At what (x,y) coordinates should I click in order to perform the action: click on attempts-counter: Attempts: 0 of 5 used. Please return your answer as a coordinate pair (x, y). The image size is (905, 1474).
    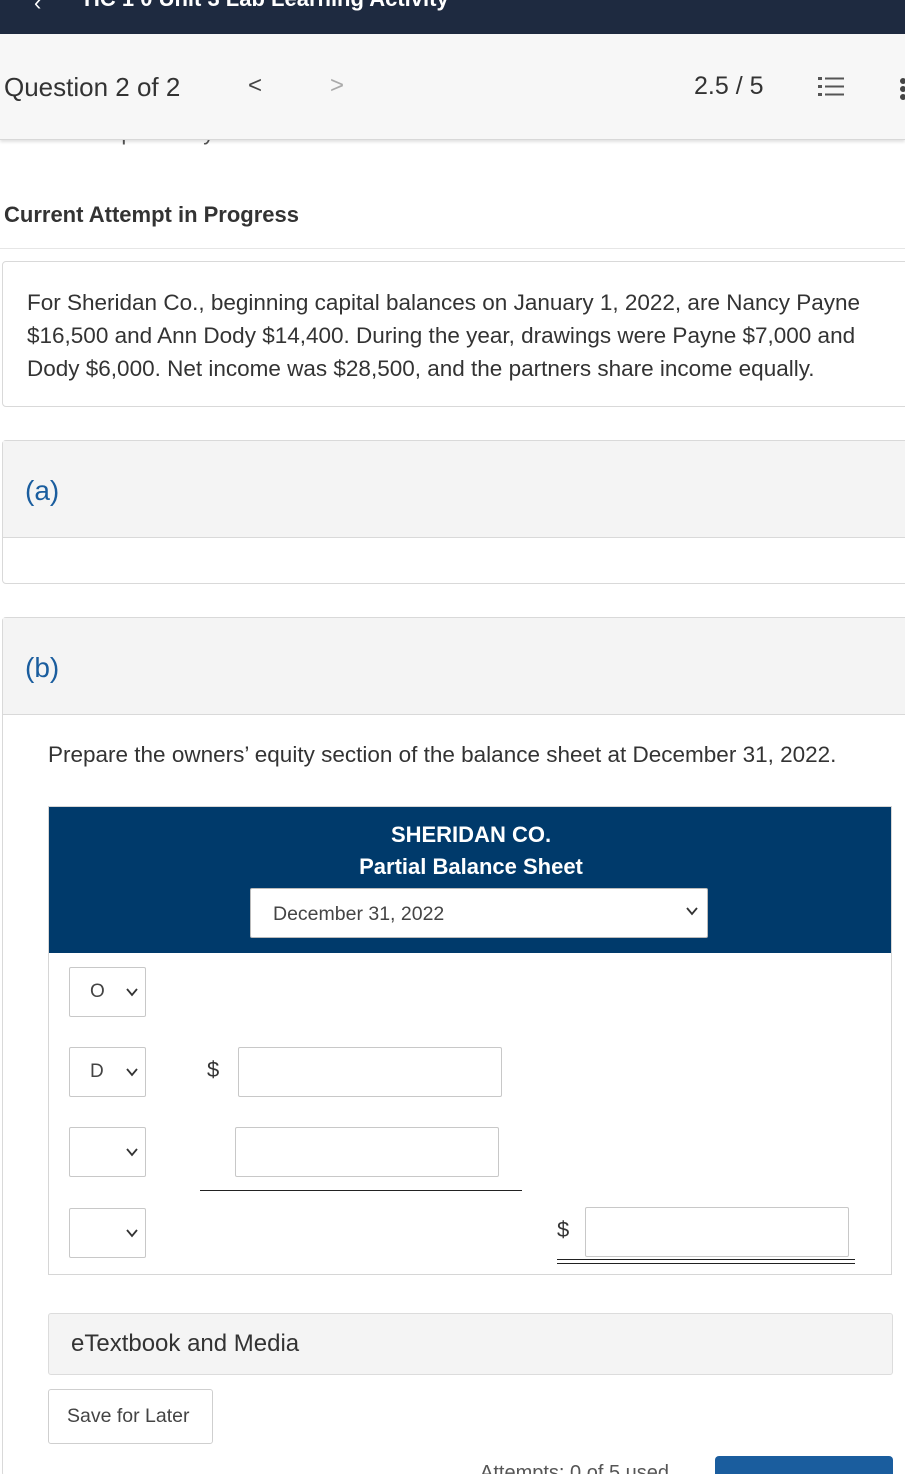
    Looking at the image, I should click on (574, 1468).